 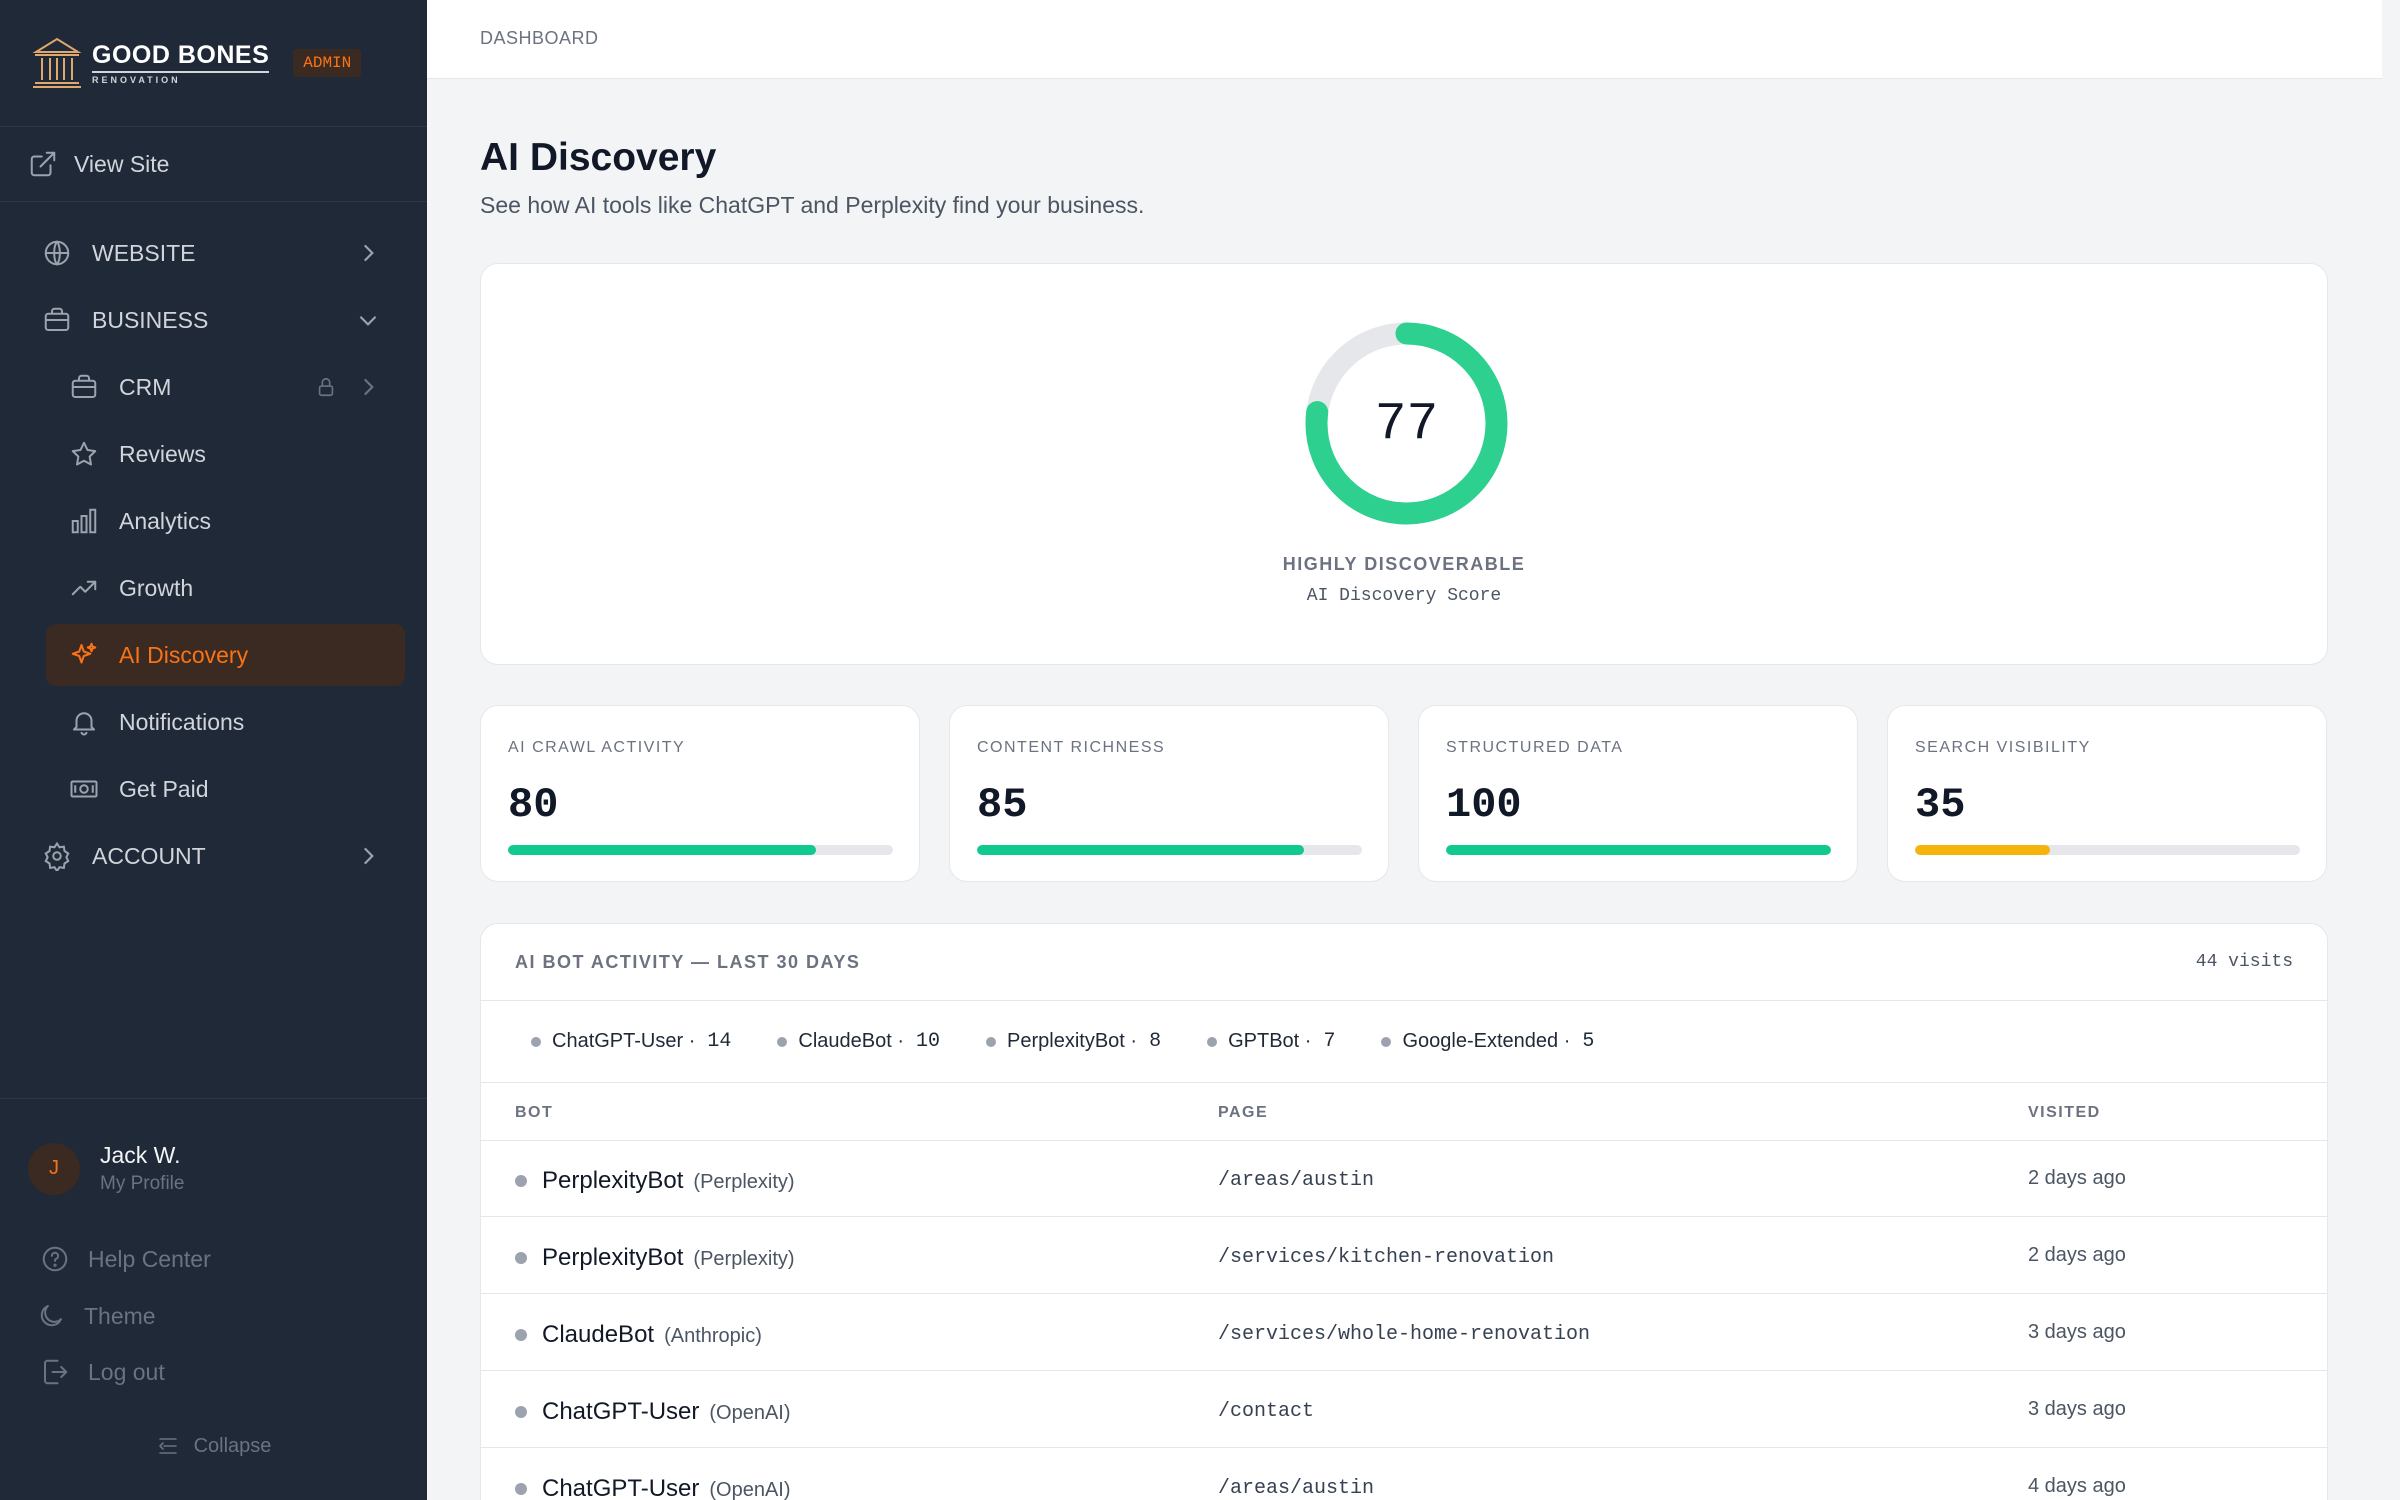 I want to click on page-path: /services/whole-home-renovation, so click(x=1404, y=1334).